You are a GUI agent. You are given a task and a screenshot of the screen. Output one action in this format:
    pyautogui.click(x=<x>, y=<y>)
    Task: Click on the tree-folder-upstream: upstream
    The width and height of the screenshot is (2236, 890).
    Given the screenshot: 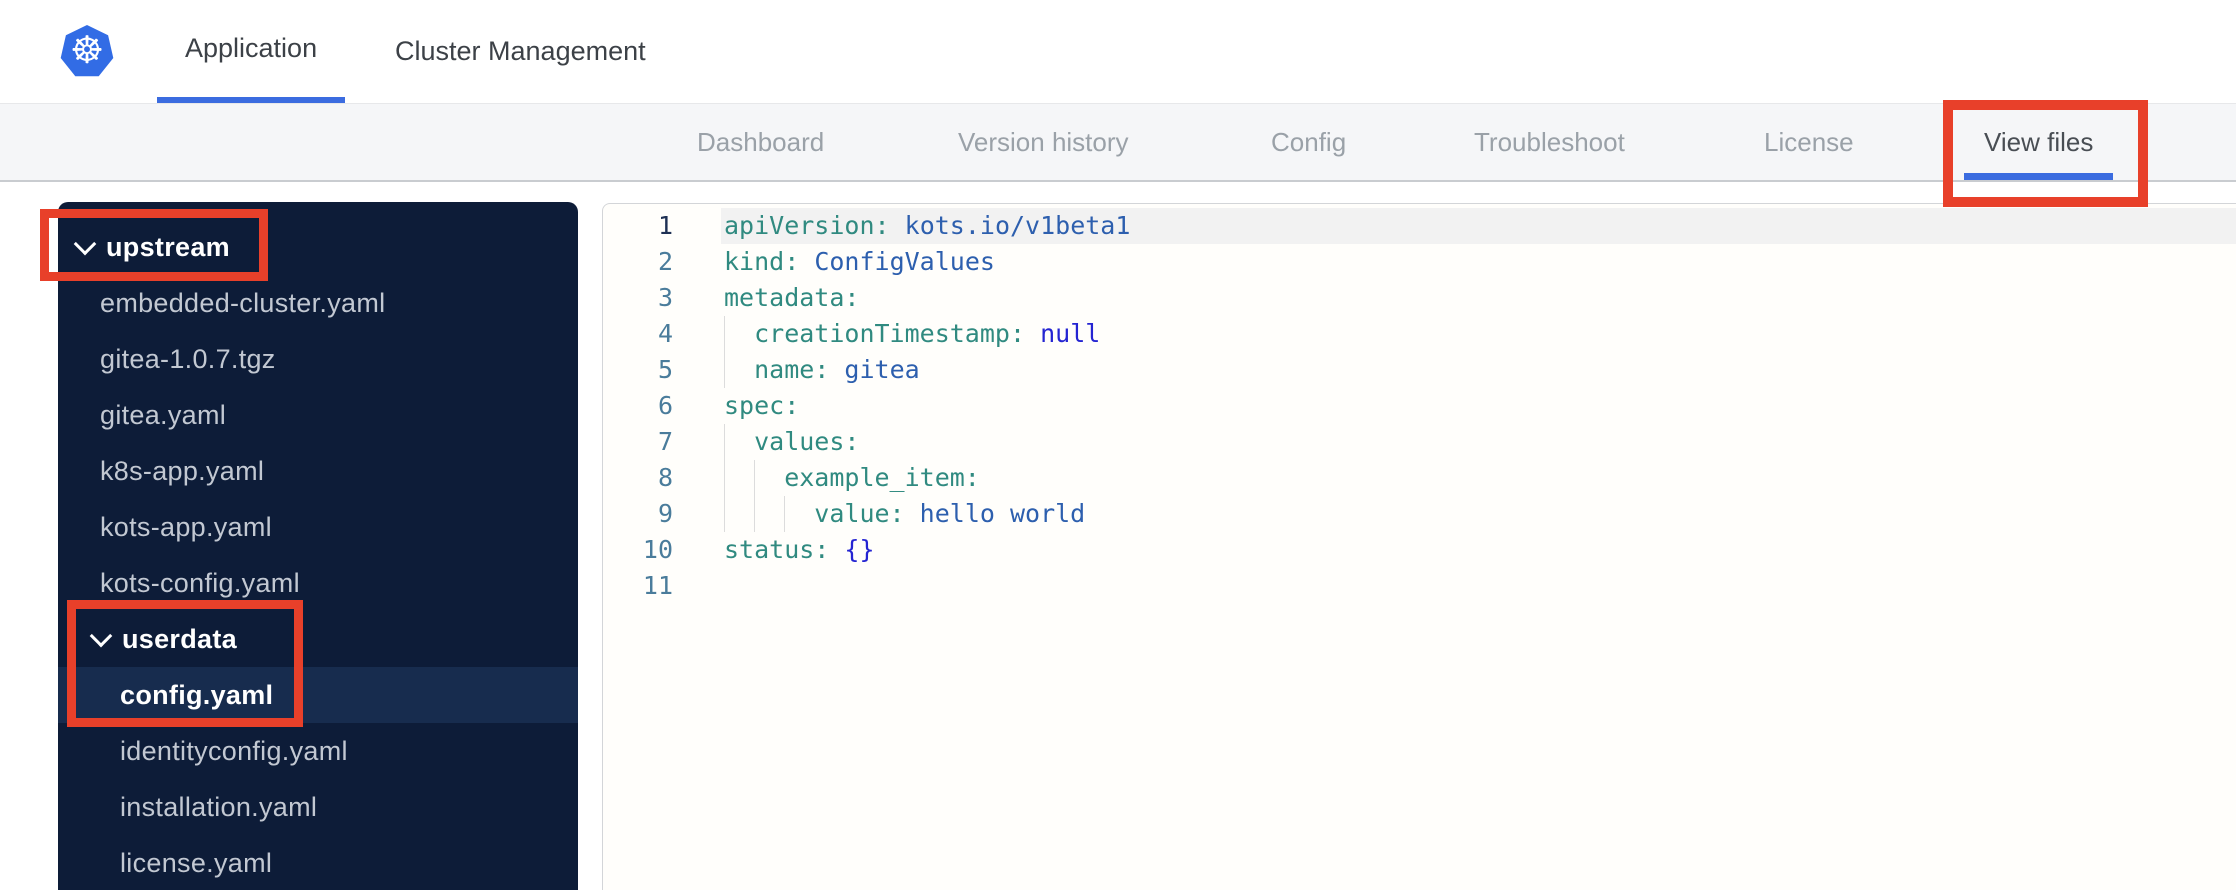 What is the action you would take?
    pyautogui.click(x=318, y=247)
    